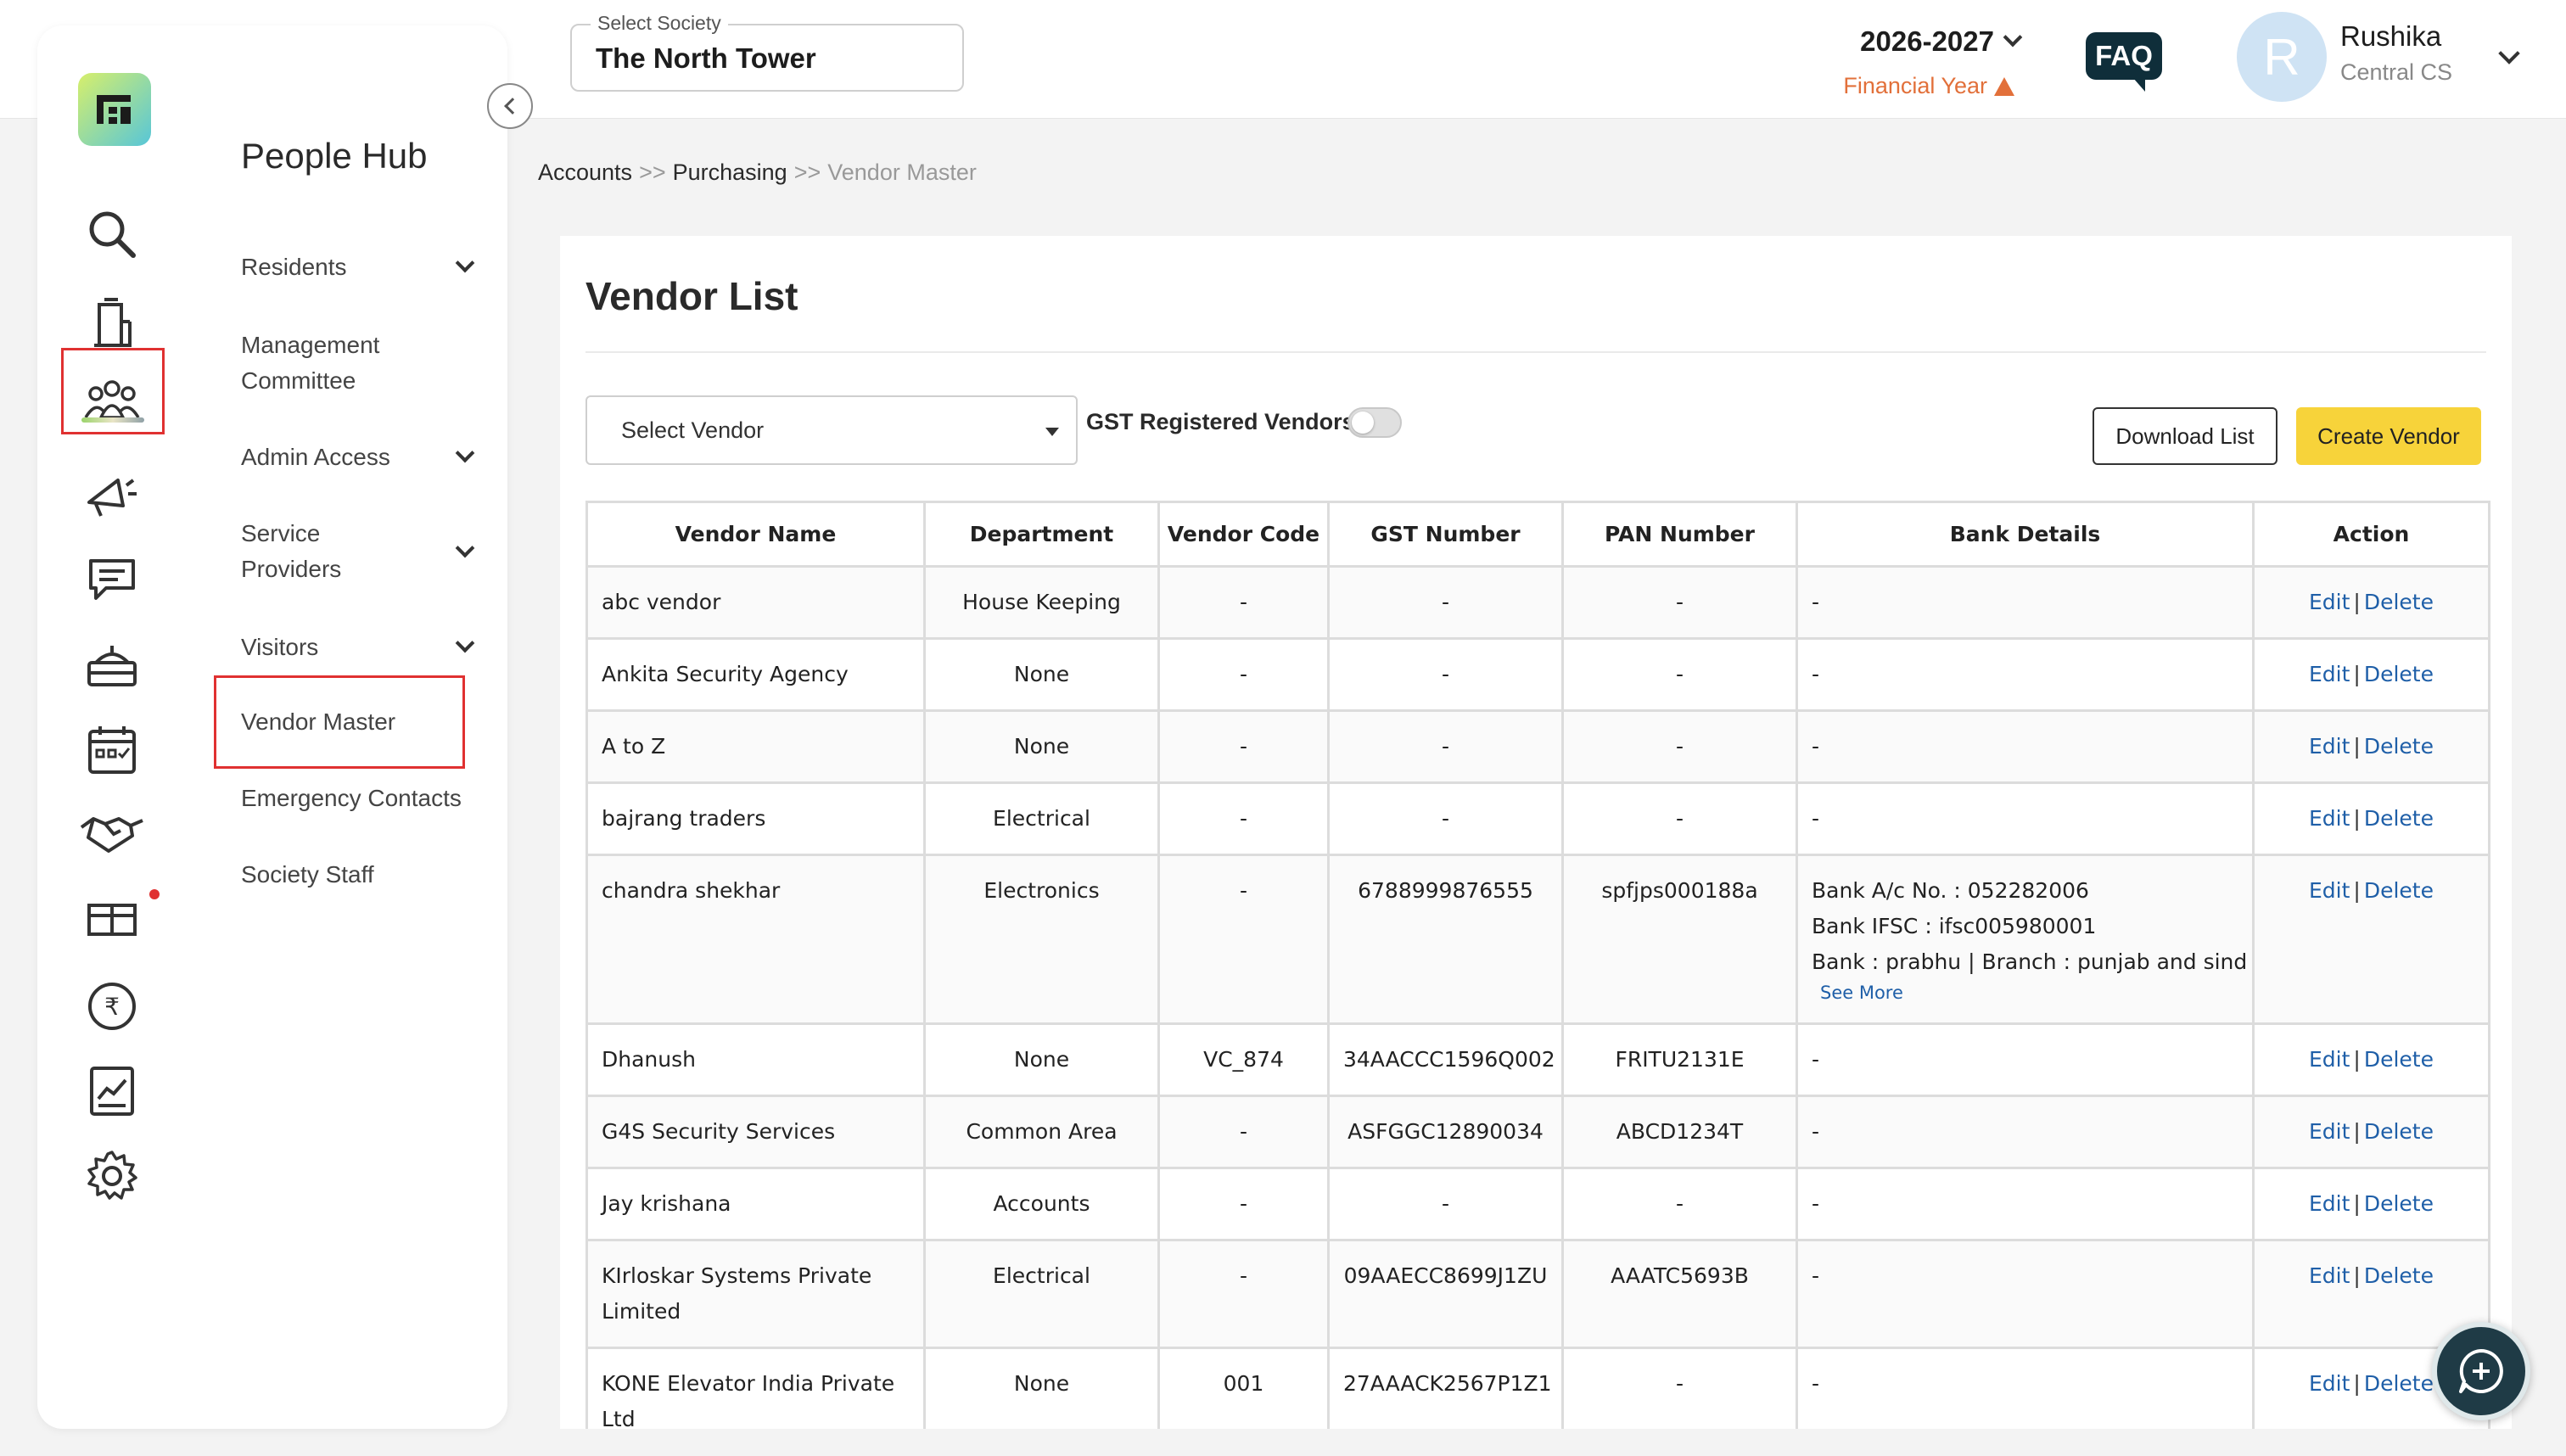 This screenshot has height=1456, width=2566. Describe the element at coordinates (154, 894) in the screenshot. I see `notification-dot` at that location.